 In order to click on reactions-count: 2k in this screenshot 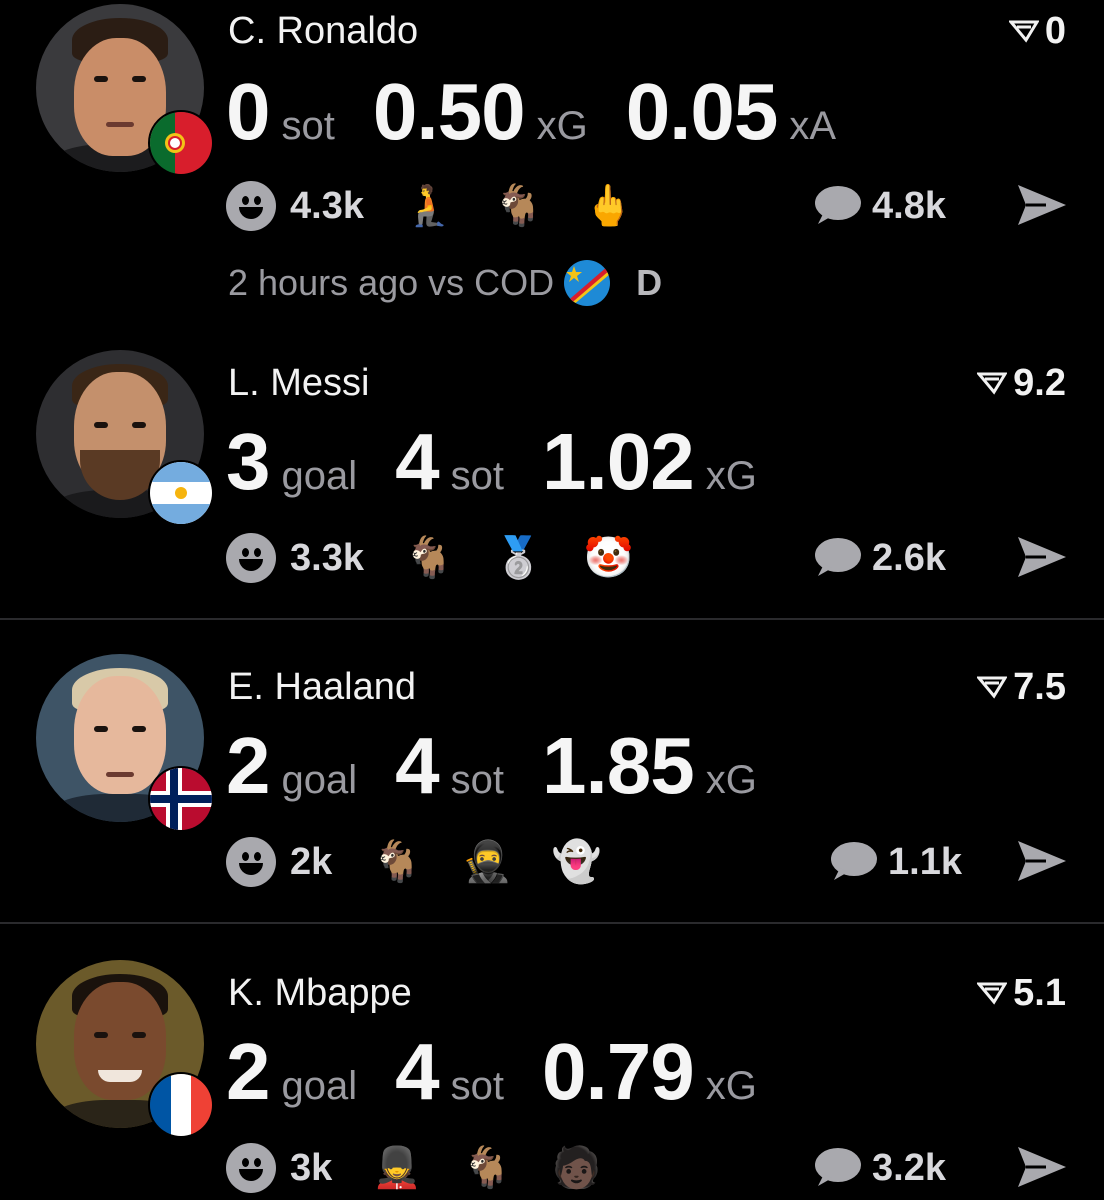, I will do `click(311, 861)`.